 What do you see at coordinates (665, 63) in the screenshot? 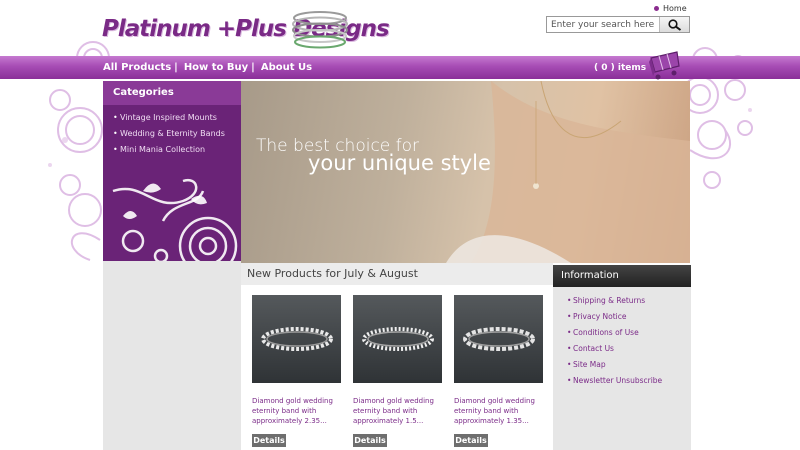
I see `shopping-cart-icon` at bounding box center [665, 63].